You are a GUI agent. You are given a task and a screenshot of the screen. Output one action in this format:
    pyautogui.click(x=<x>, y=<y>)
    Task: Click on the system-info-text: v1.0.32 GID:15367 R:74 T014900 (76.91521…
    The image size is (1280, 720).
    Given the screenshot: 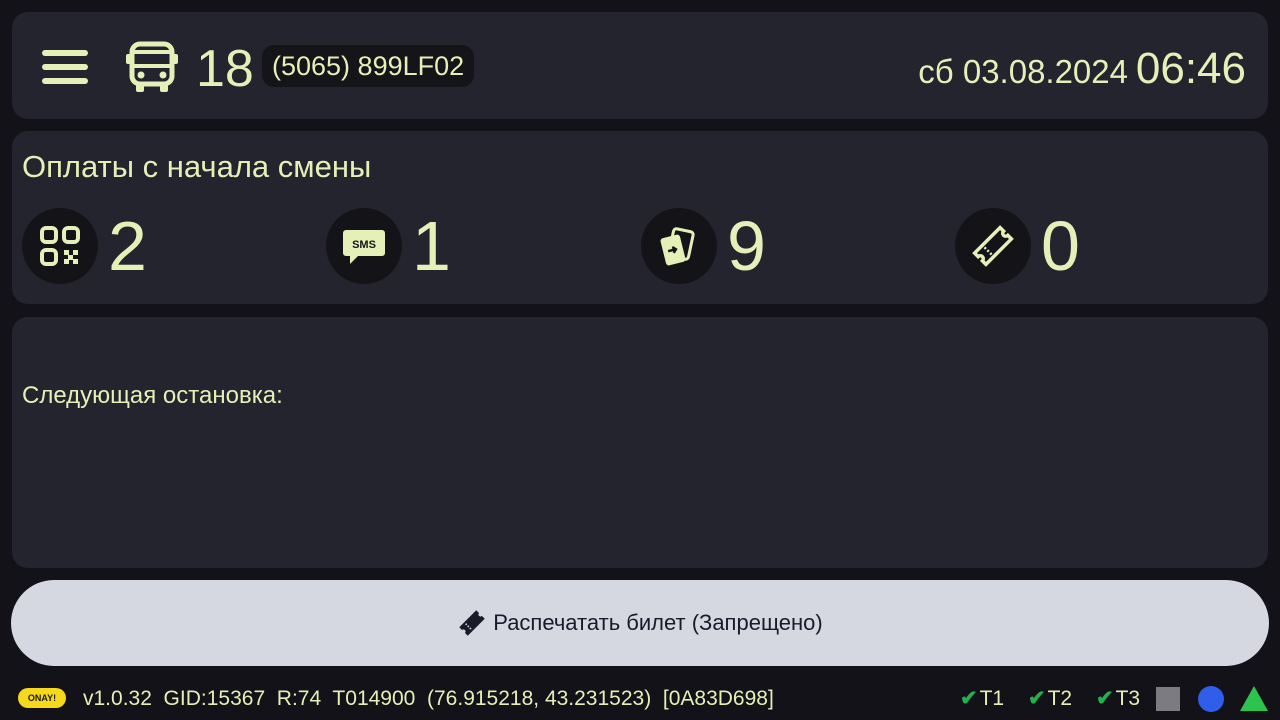 What is the action you would take?
    pyautogui.click(x=428, y=698)
    